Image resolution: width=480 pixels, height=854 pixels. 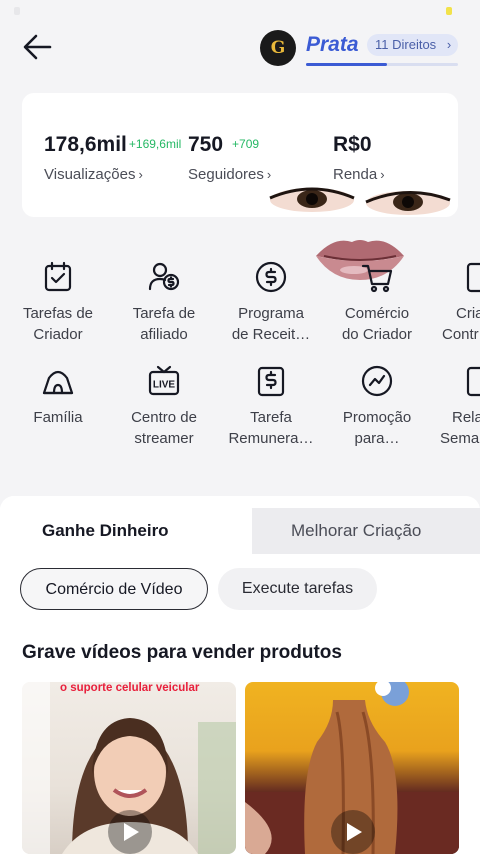 What do you see at coordinates (164, 428) in the screenshot?
I see `tool-label: Centro de streamer` at bounding box center [164, 428].